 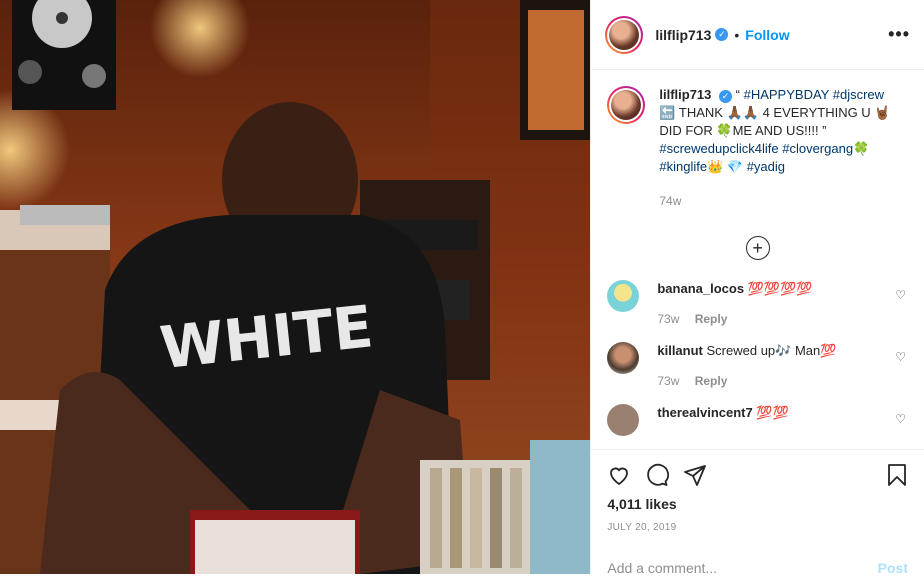 What do you see at coordinates (757, 304) in the screenshot?
I see `comment-row: banana_locos 💯💯💯💯 73w Reply ♡` at bounding box center [757, 304].